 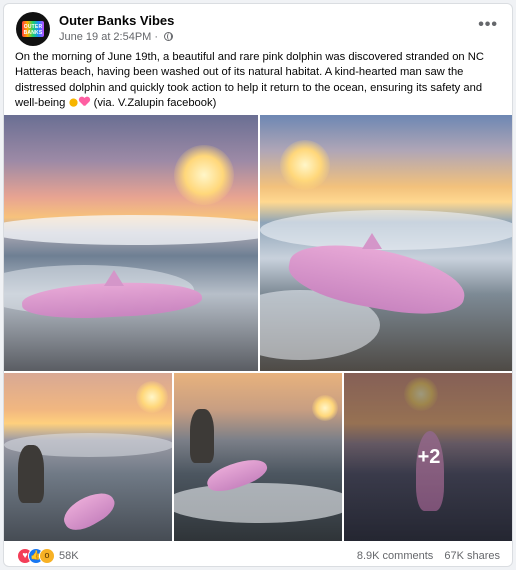 What do you see at coordinates (47, 556) in the screenshot?
I see `wow-icon: o` at bounding box center [47, 556].